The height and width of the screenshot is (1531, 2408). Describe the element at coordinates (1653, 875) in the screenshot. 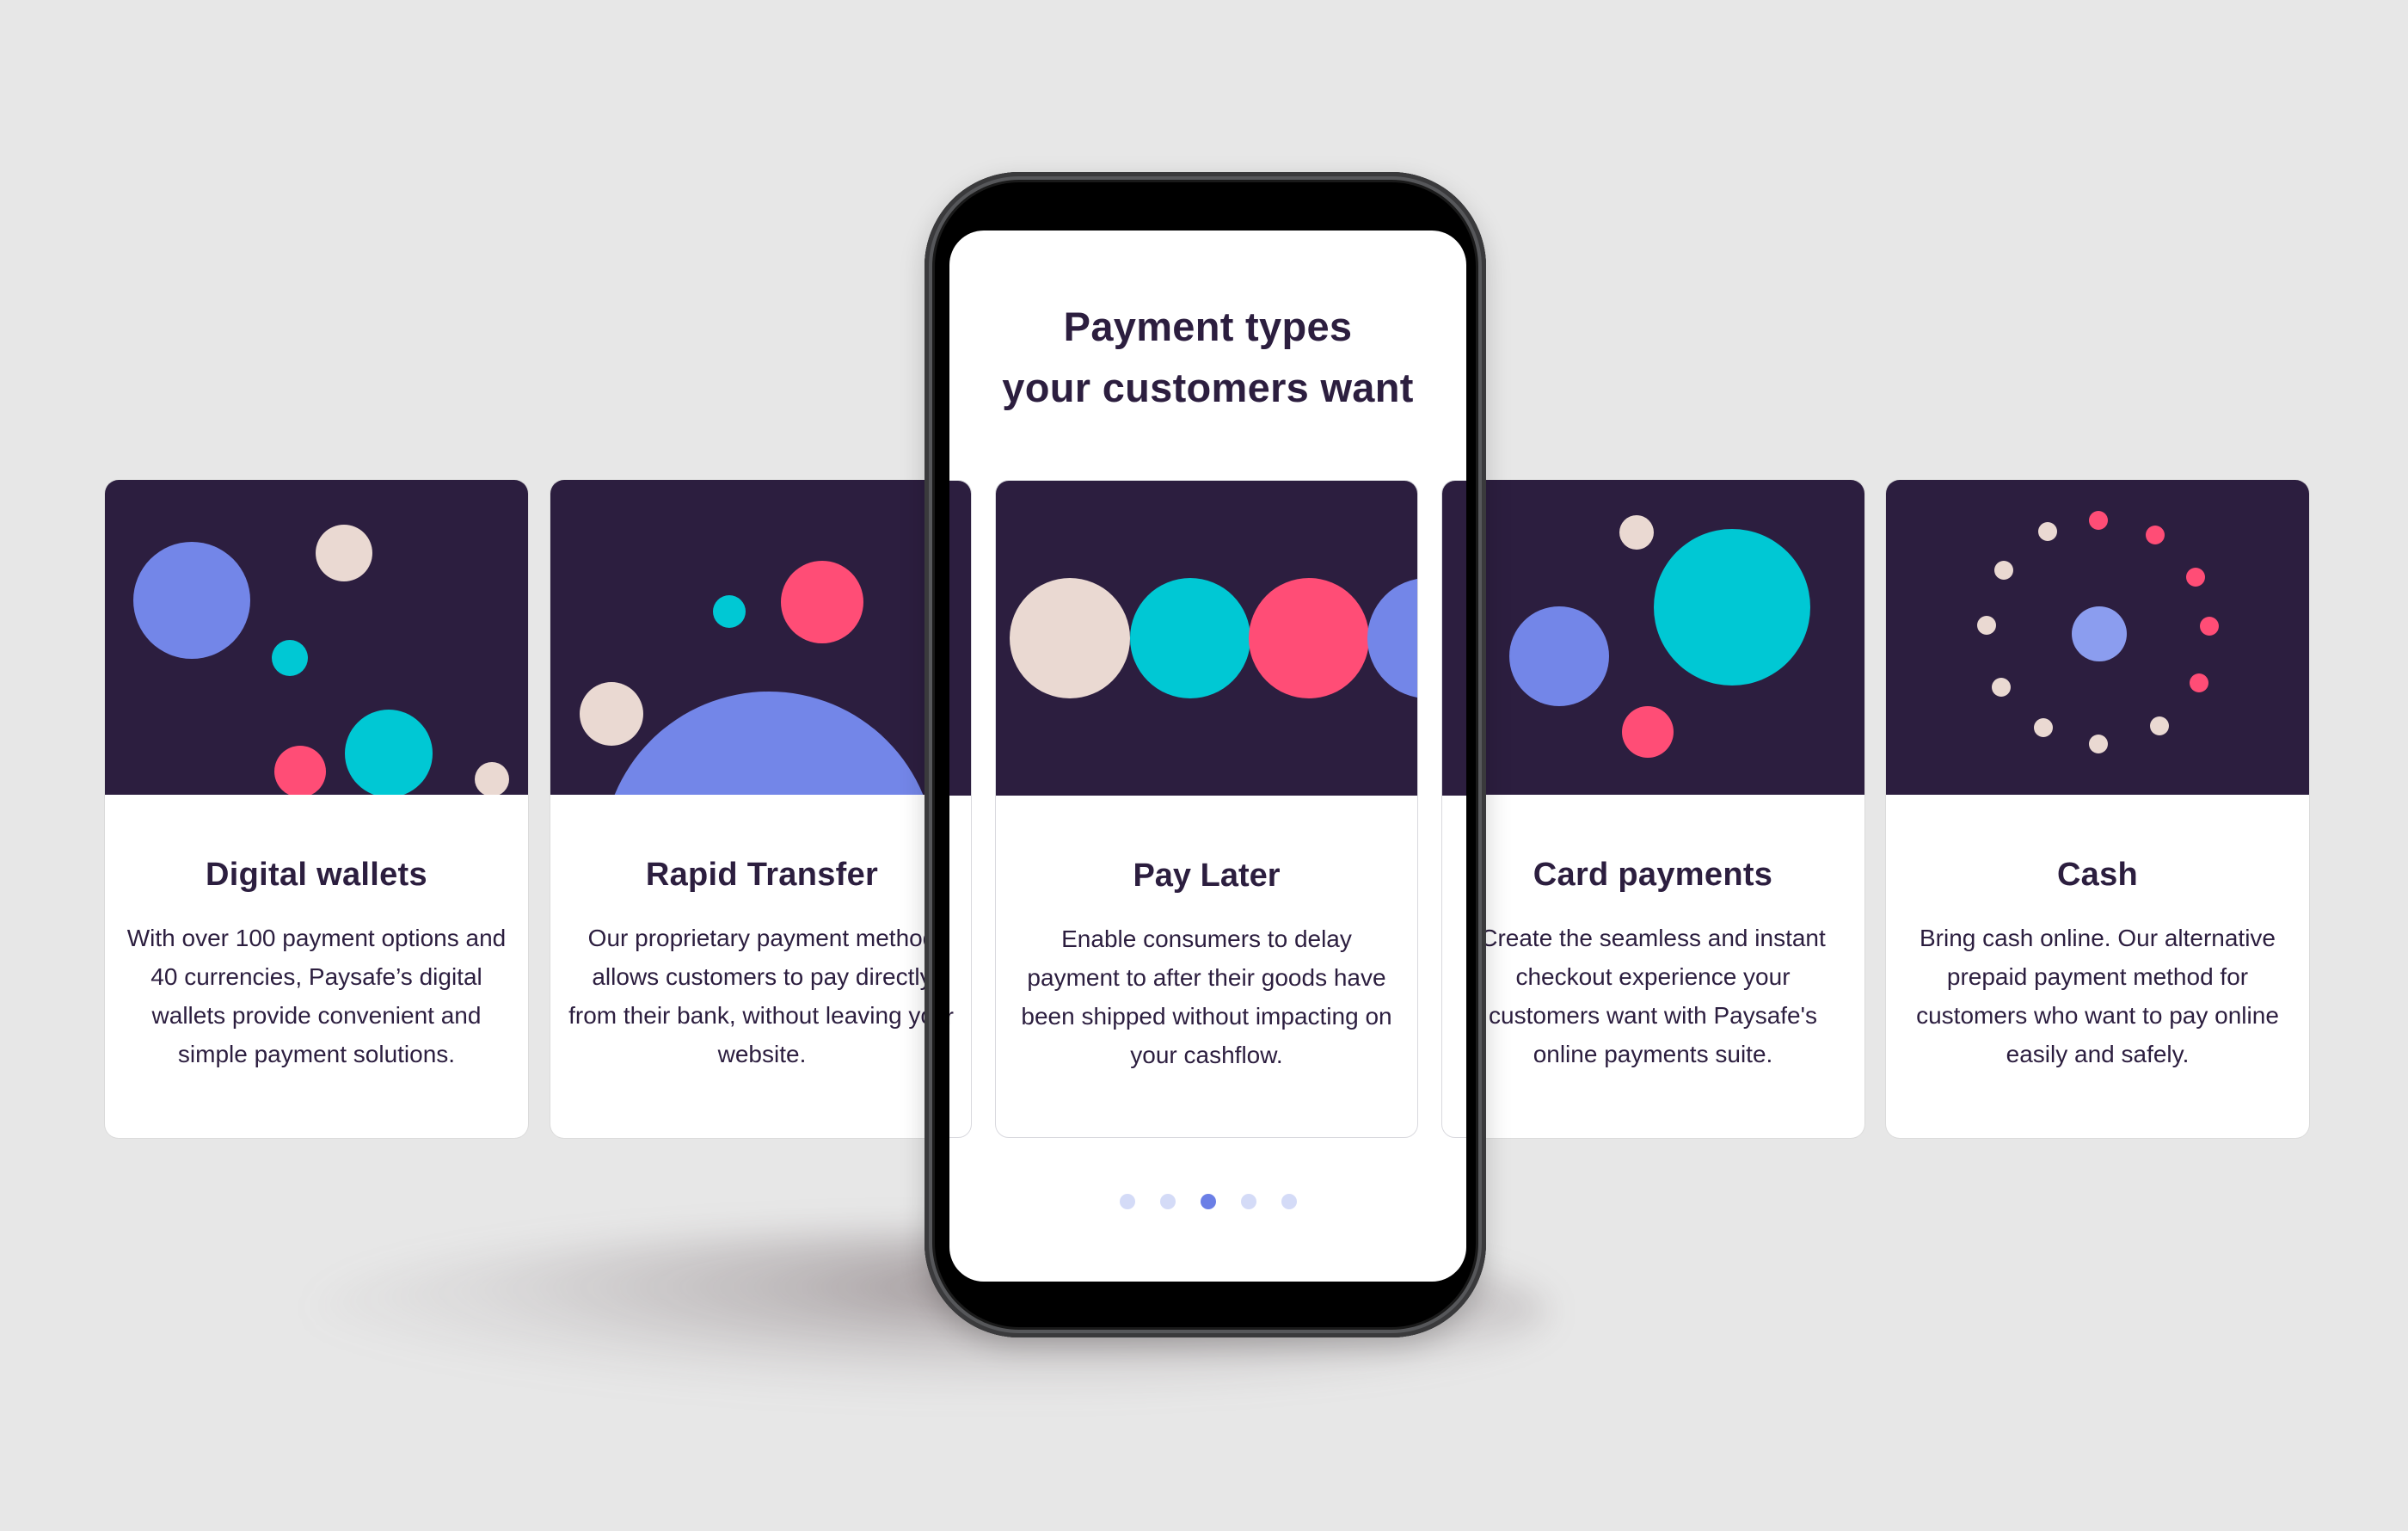

I see `card-title: Card payments` at that location.